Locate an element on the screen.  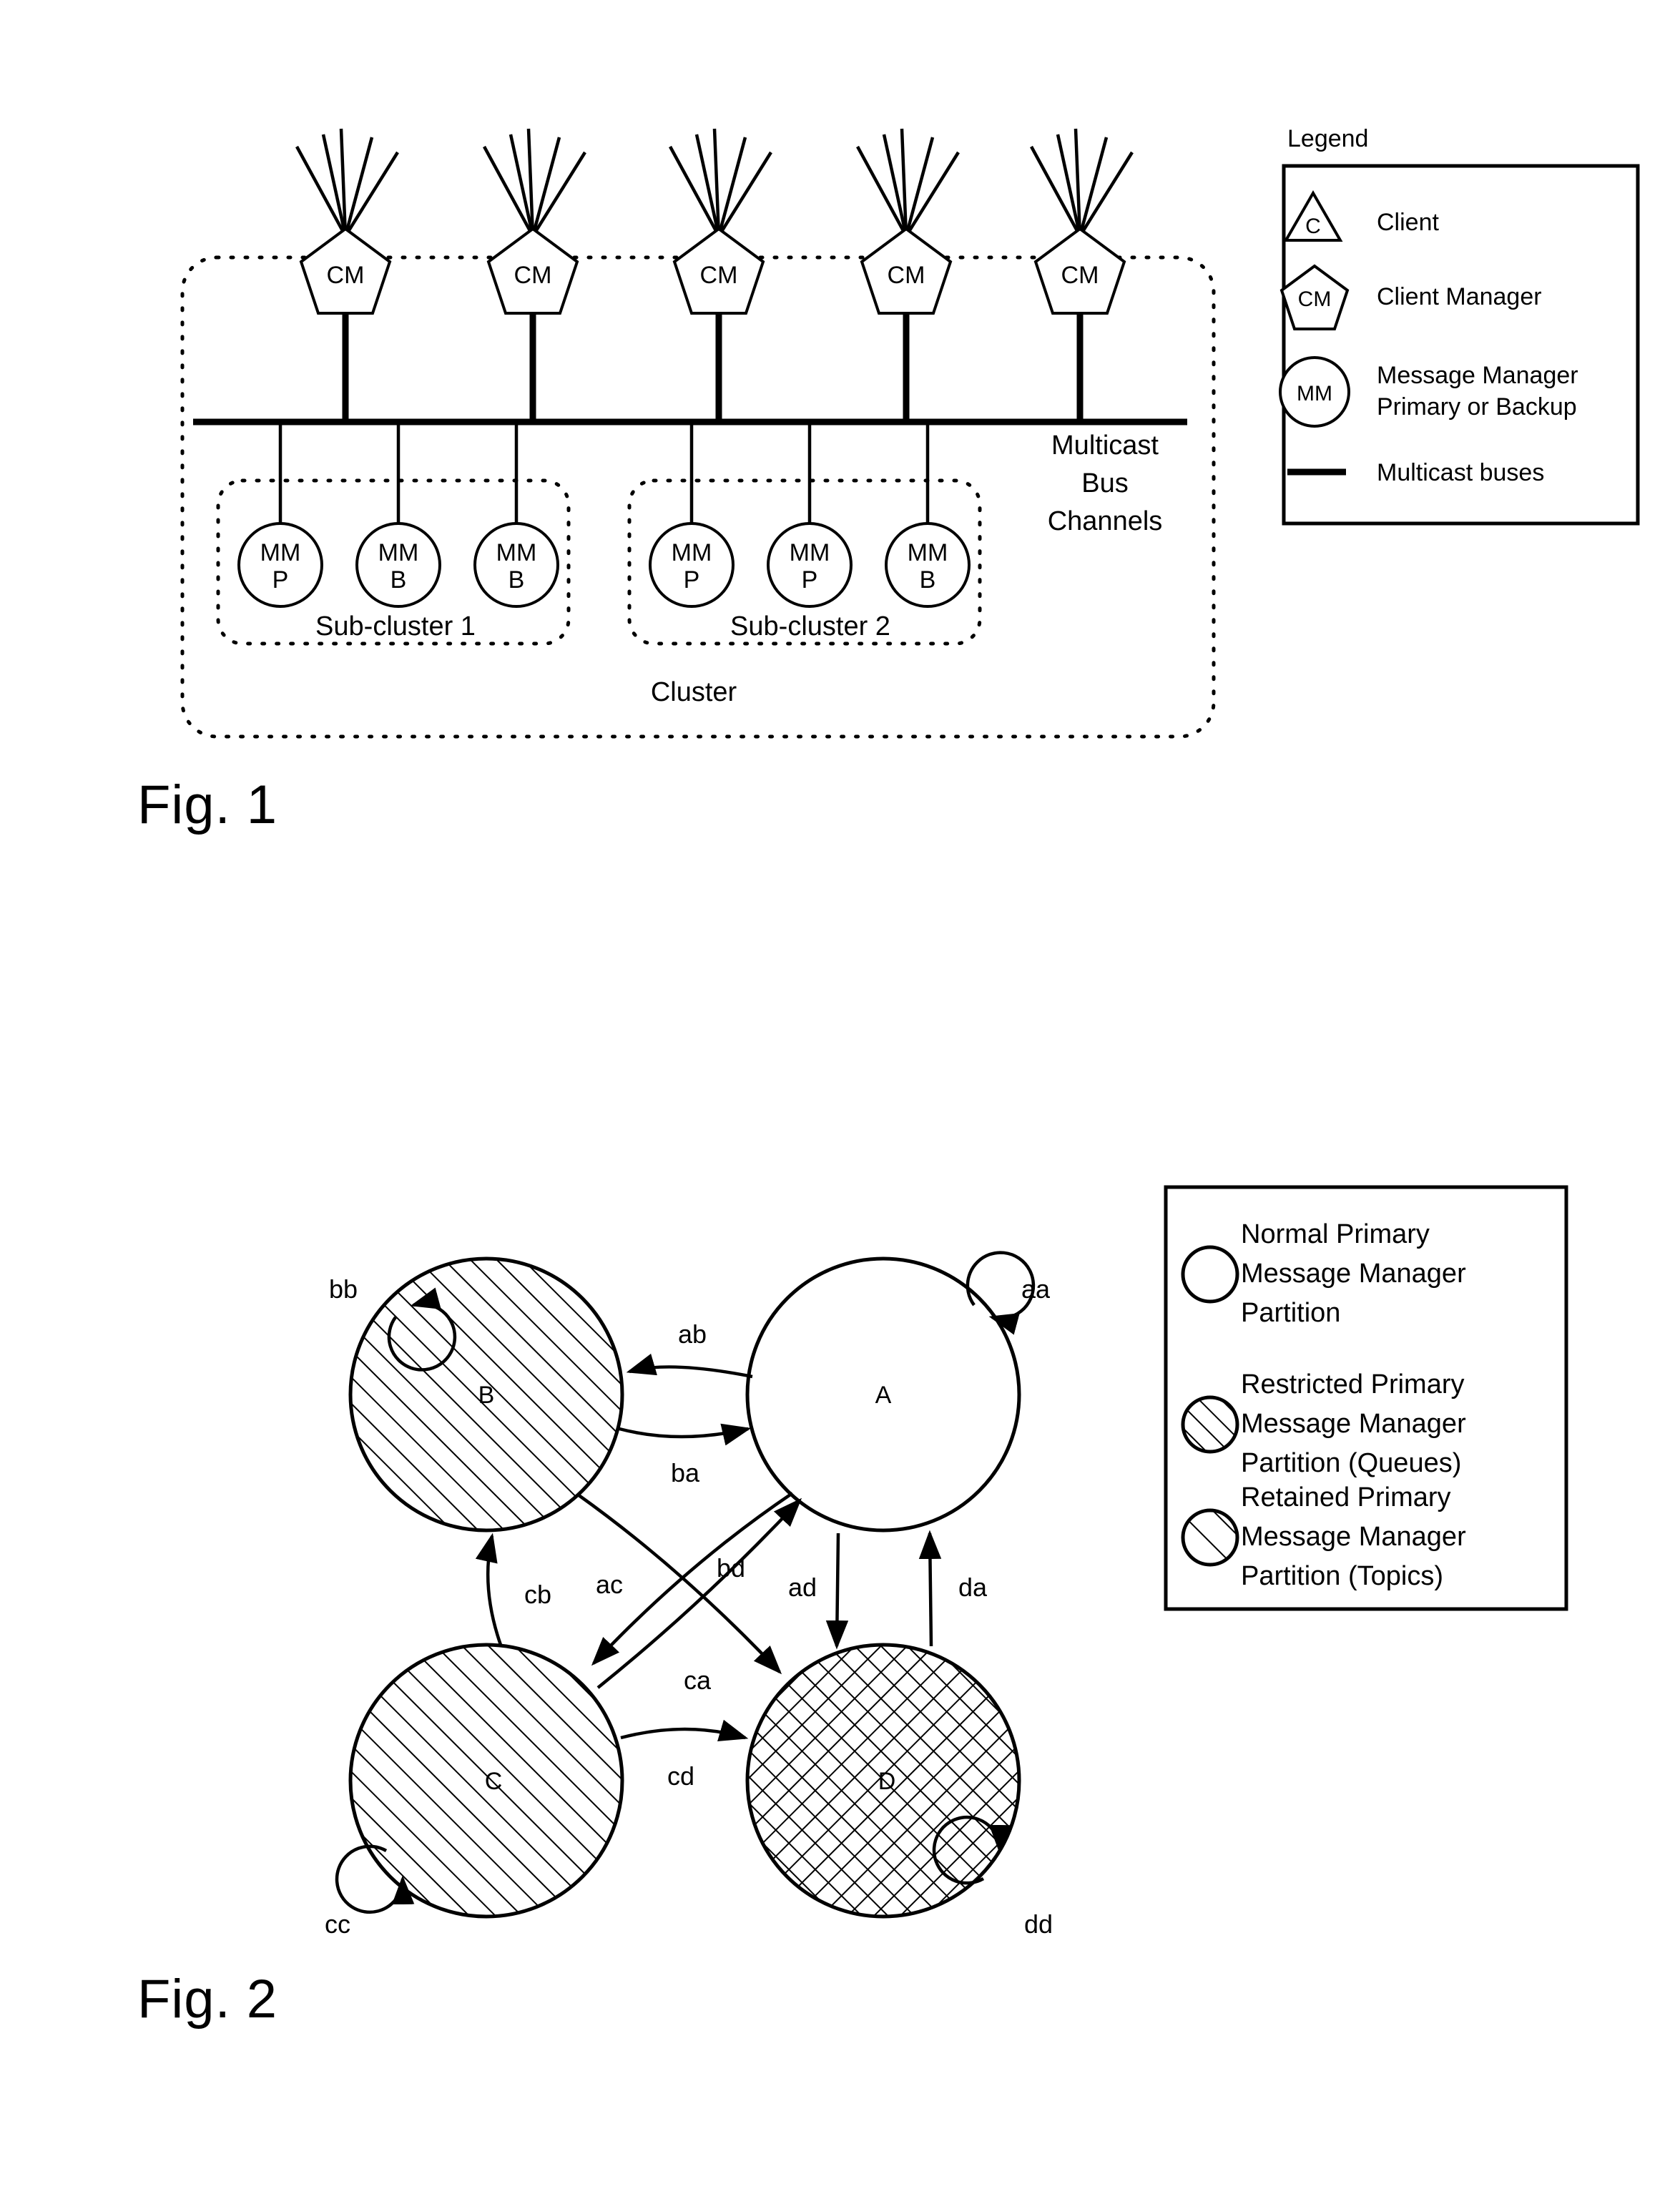
self-loop-cc-label: cc is located at coordinates (337, 1924).